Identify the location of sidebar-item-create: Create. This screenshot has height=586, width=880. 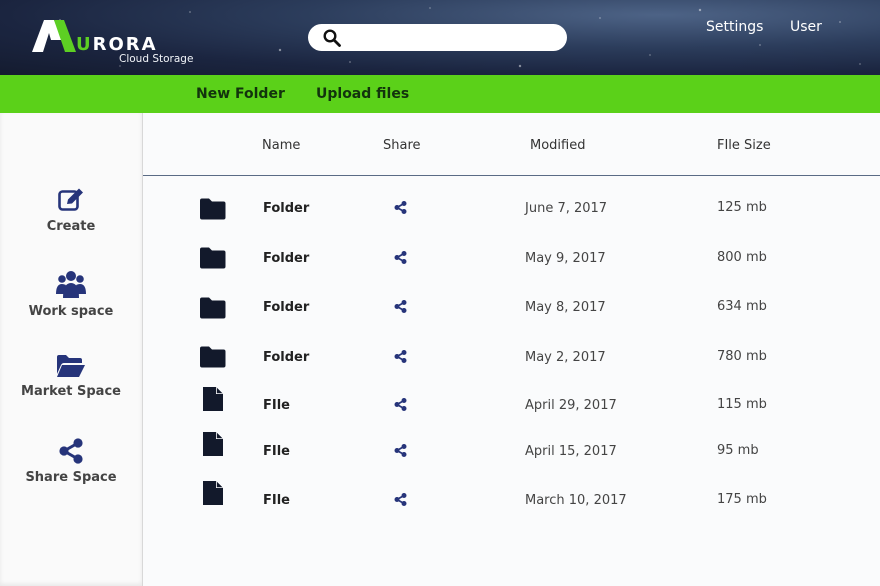
(71, 210).